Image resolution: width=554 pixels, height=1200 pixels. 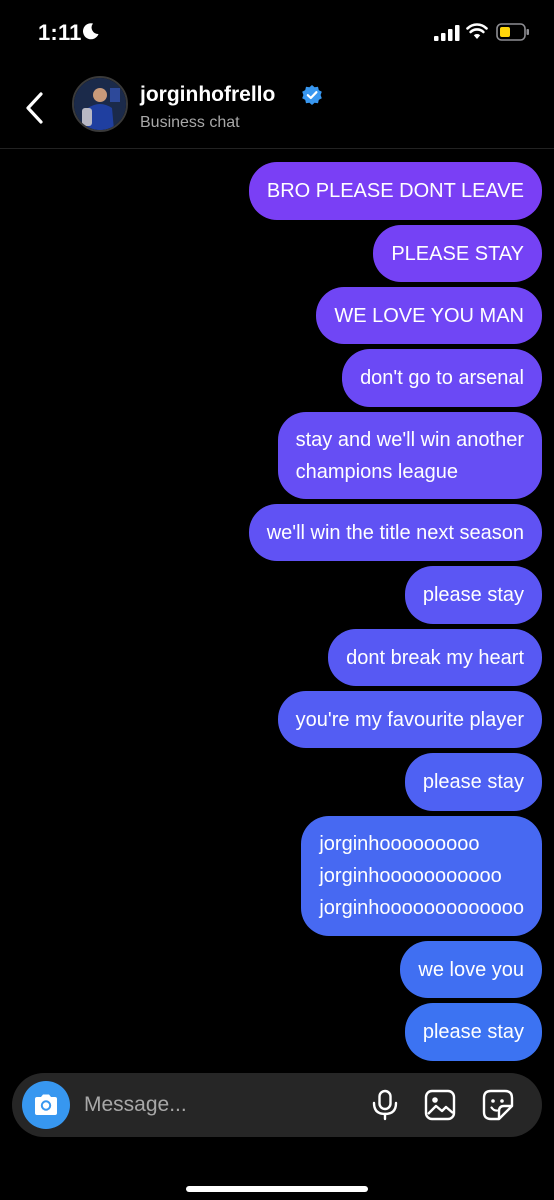 What do you see at coordinates (385, 1105) in the screenshot?
I see `microphone-icon` at bounding box center [385, 1105].